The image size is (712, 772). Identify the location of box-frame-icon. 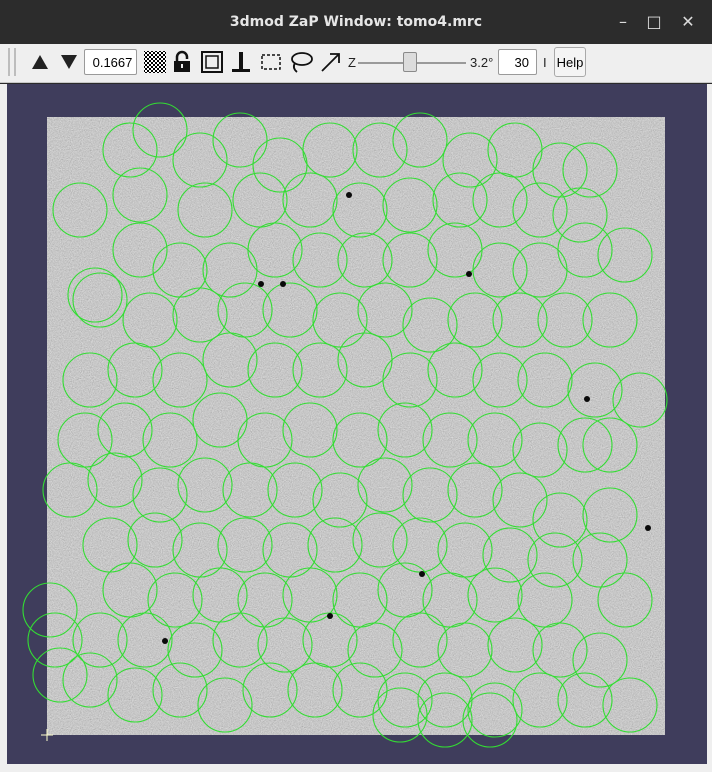
(212, 62).